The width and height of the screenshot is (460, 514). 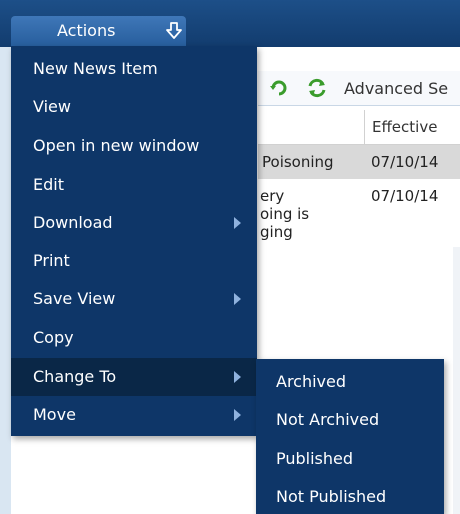 I want to click on arrow-down-icon, so click(x=174, y=31).